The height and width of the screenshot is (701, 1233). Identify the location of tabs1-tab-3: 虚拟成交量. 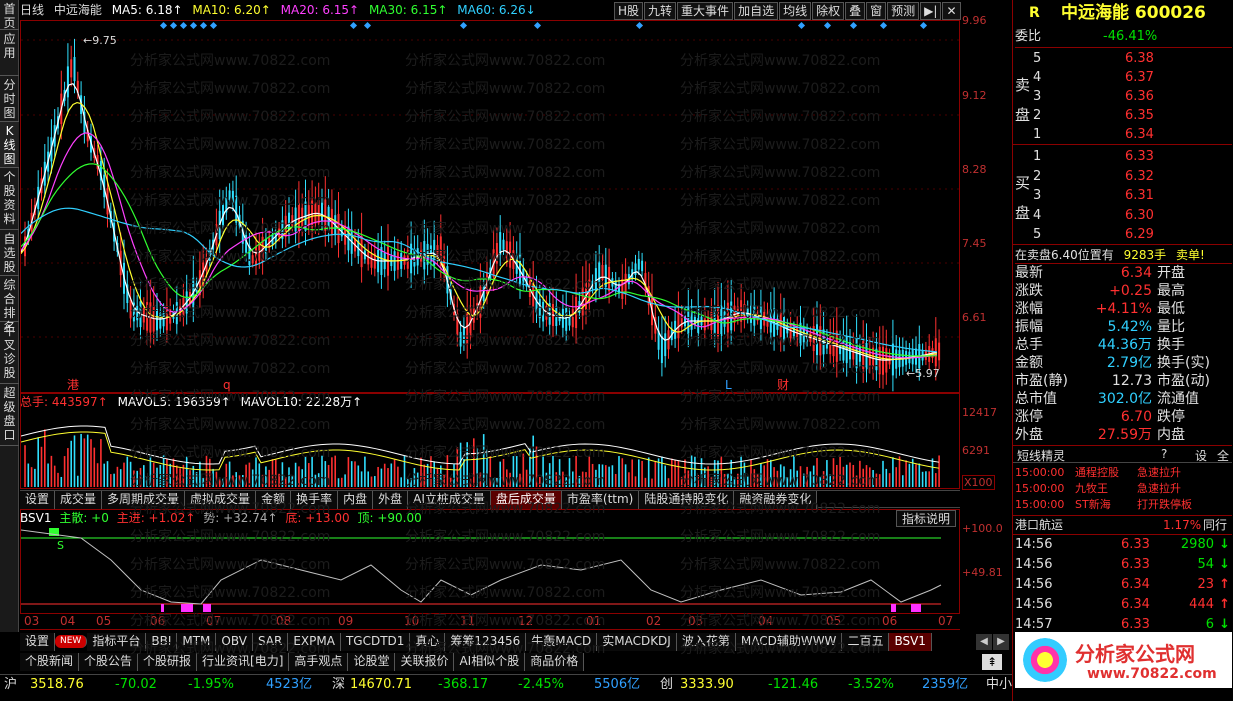
(221, 500).